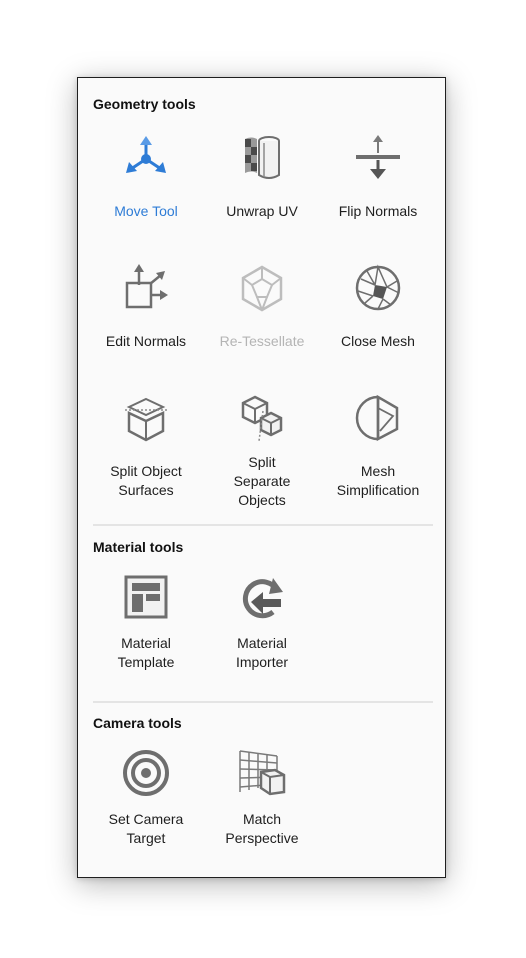 This screenshot has height=958, width=526. Describe the element at coordinates (146, 341) in the screenshot. I see `tool-label: Edit Normals` at that location.